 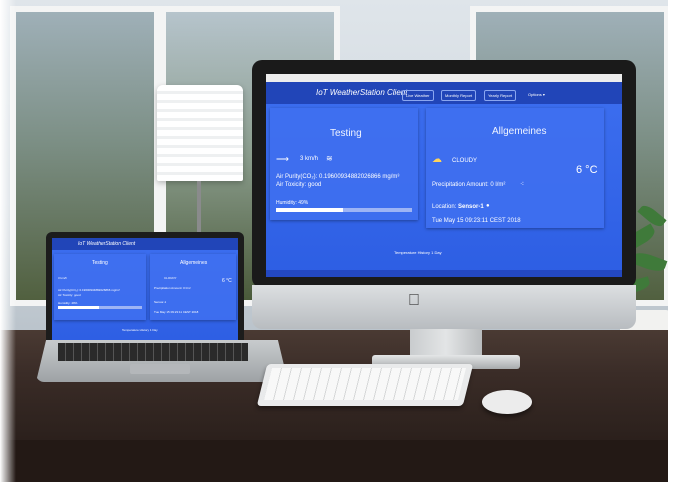 I want to click on keyboard-keys, so click(x=365, y=384).